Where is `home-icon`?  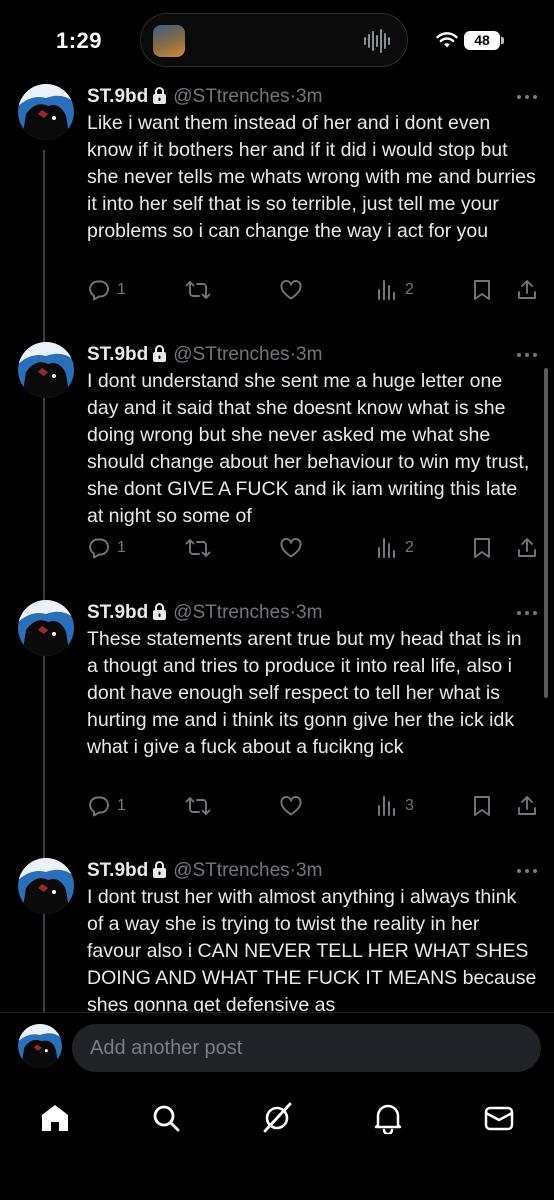 home-icon is located at coordinates (55, 1118).